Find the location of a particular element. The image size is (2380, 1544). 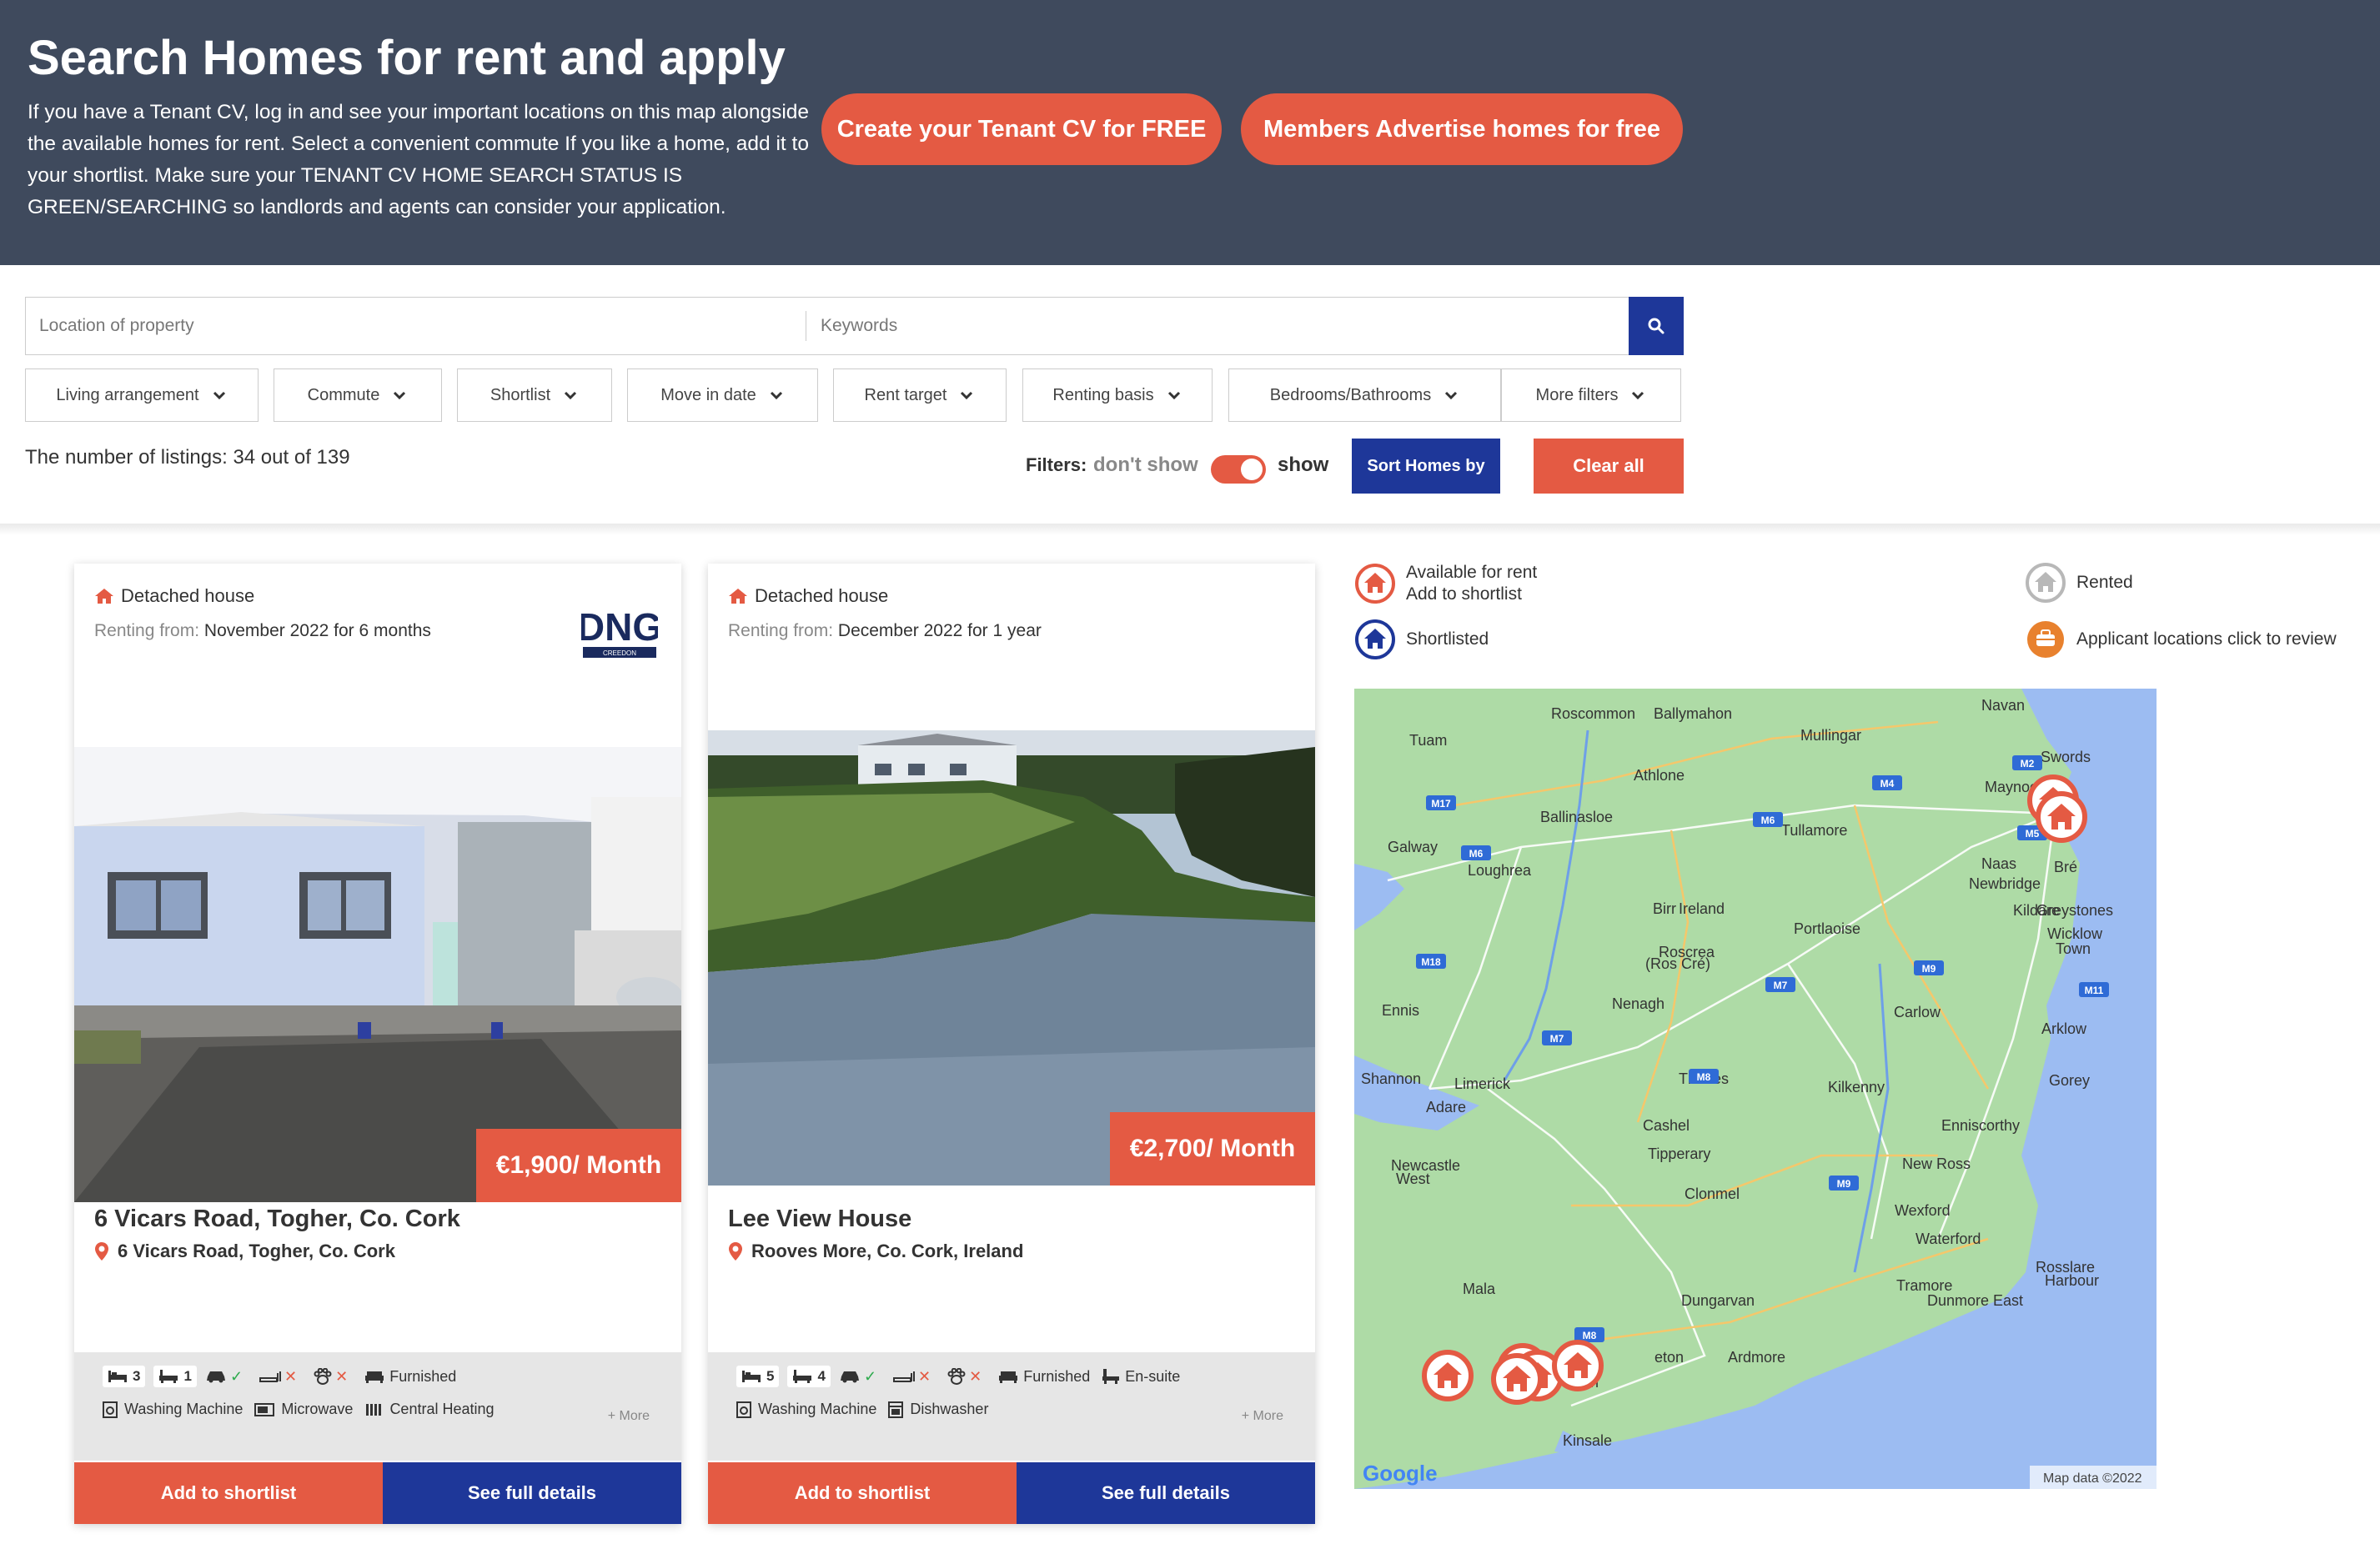

location-input: Location of property is located at coordinates (414, 326).